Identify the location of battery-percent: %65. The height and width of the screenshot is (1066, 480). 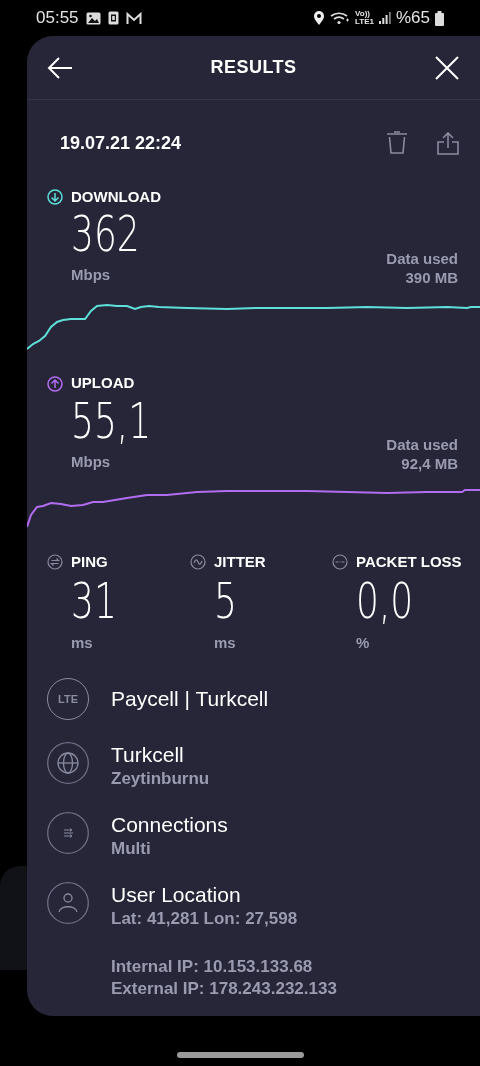
(412, 18).